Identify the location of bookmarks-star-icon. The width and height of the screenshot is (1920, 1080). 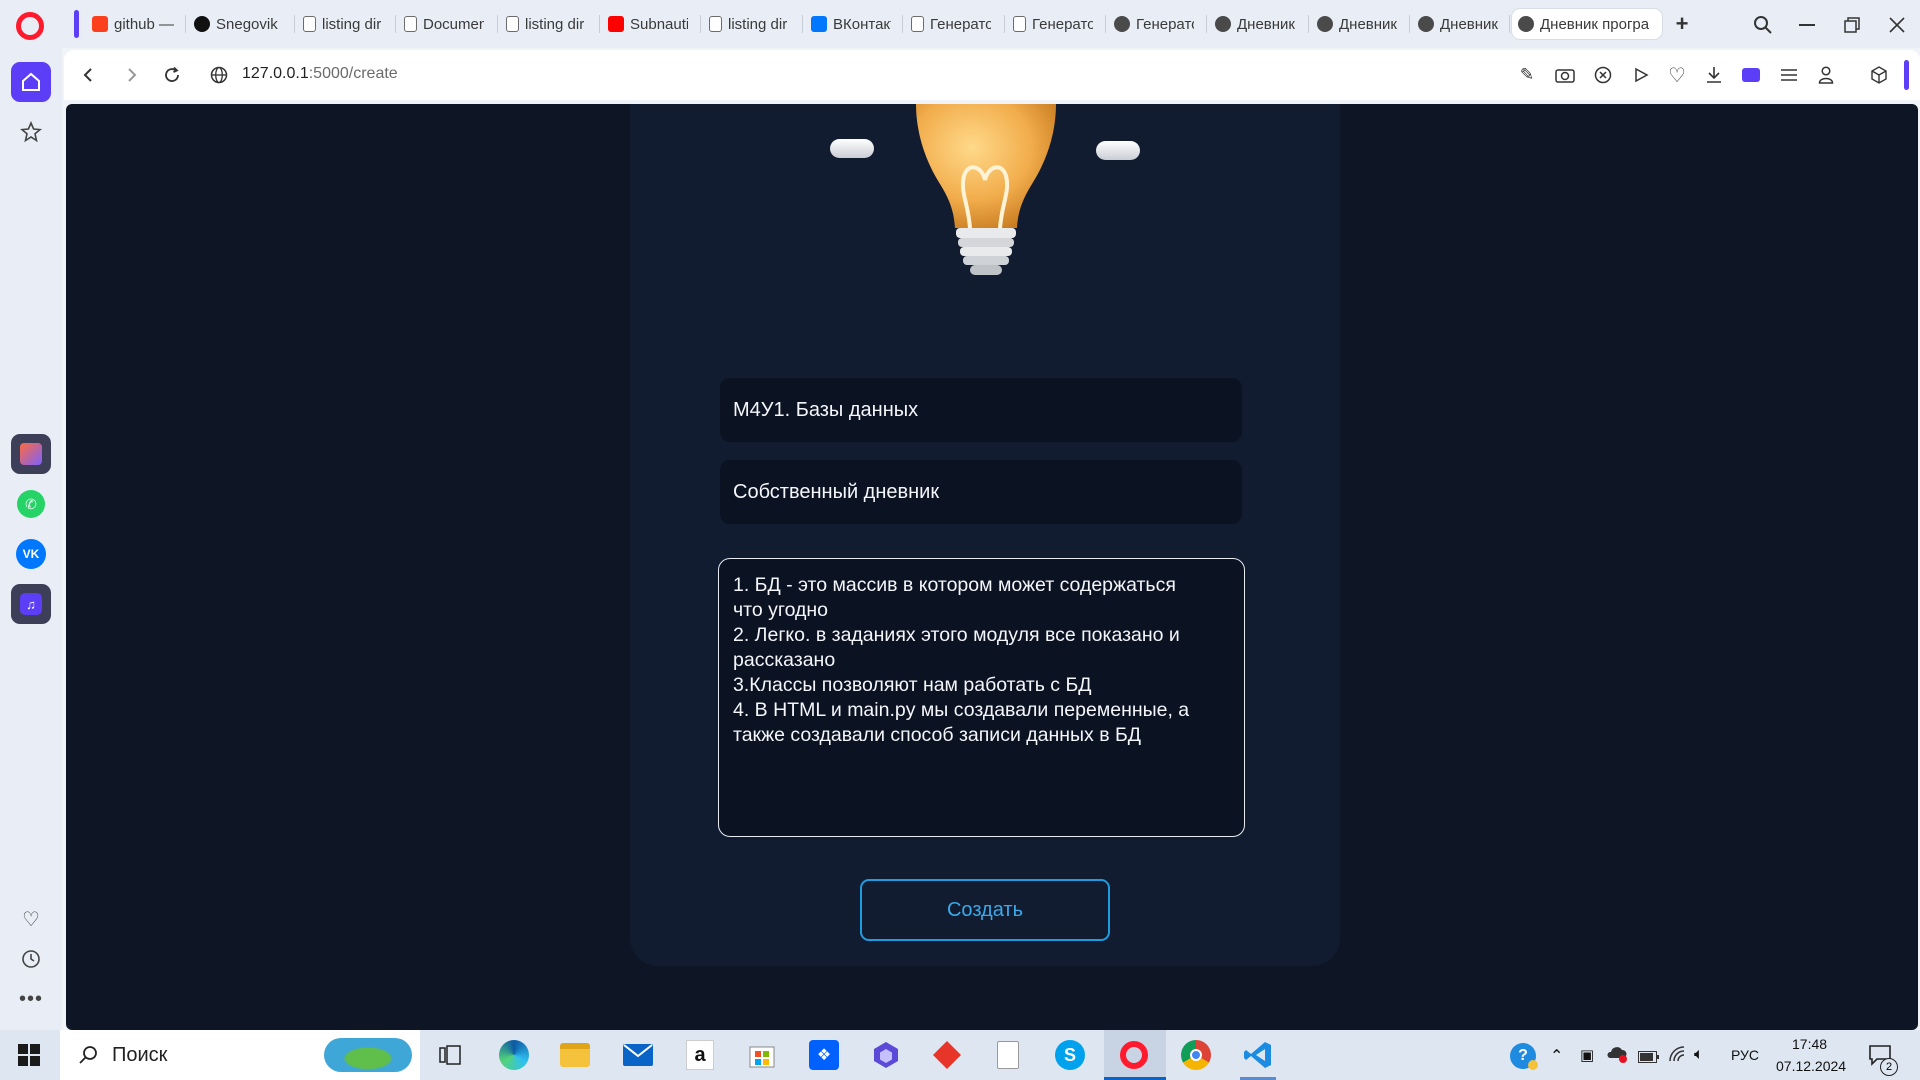
(31, 132).